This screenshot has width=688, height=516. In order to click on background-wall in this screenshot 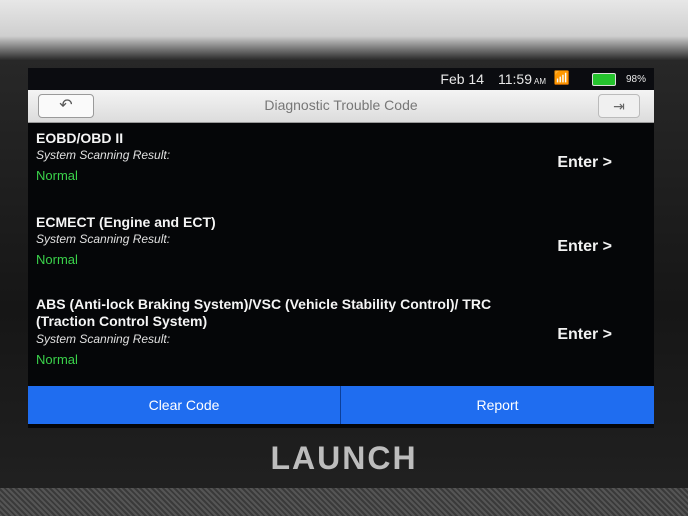, I will do `click(344, 30)`.